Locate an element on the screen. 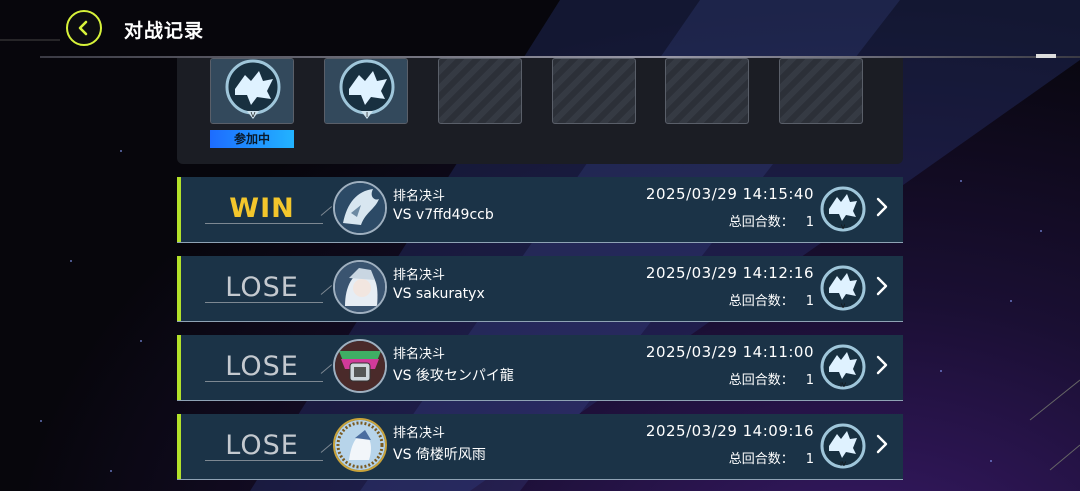 The width and height of the screenshot is (1080, 491). opponent-name: VS 倚楼听风雨 is located at coordinates (439, 455).